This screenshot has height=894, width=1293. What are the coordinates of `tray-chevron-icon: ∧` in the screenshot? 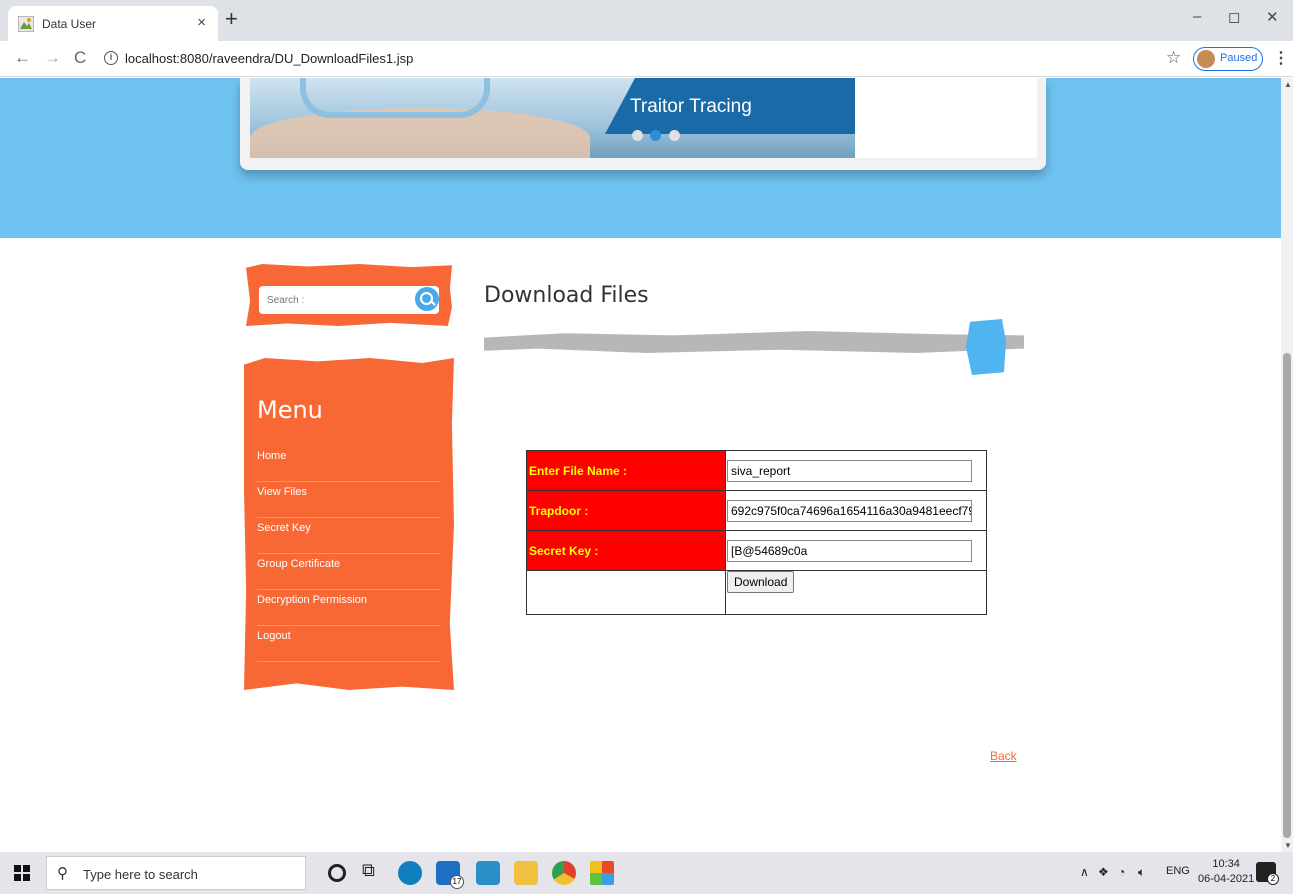 It's located at (1084, 872).